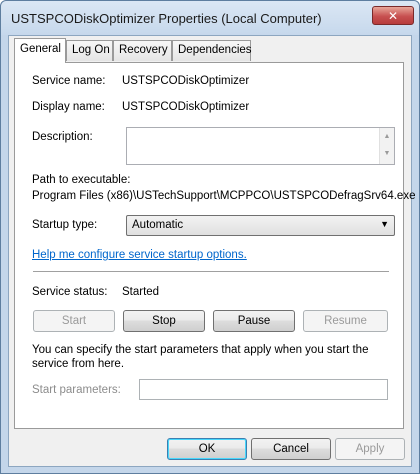 This screenshot has width=420, height=474. Describe the element at coordinates (291, 449) in the screenshot. I see `cancel-button: Cancel` at that location.